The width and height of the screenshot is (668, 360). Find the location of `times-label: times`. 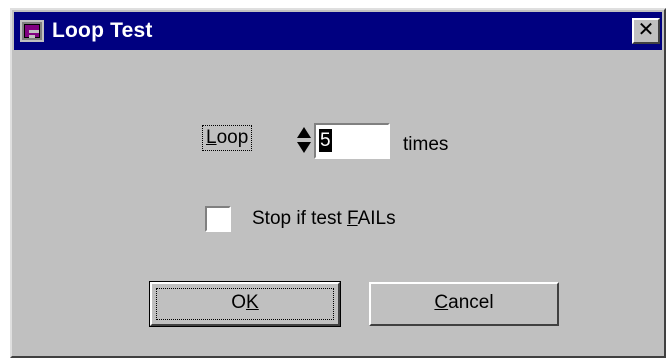

times-label: times is located at coordinates (426, 144).